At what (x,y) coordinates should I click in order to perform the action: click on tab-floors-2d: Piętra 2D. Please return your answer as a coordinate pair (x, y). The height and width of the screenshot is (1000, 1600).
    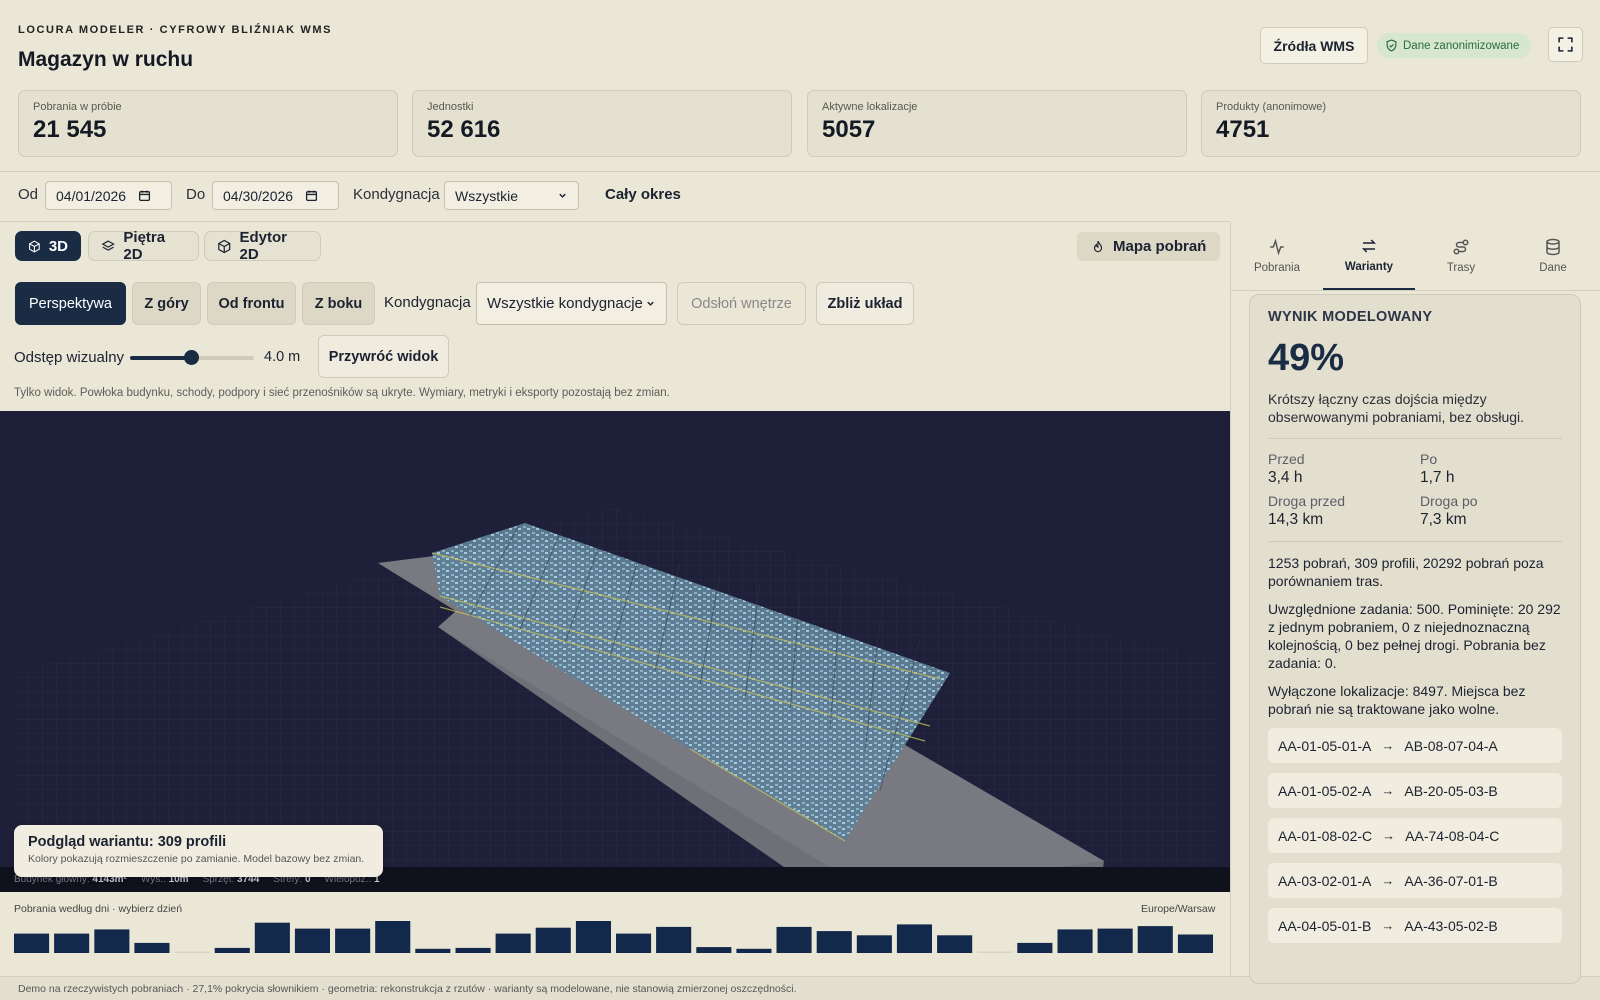
    Looking at the image, I should click on (143, 246).